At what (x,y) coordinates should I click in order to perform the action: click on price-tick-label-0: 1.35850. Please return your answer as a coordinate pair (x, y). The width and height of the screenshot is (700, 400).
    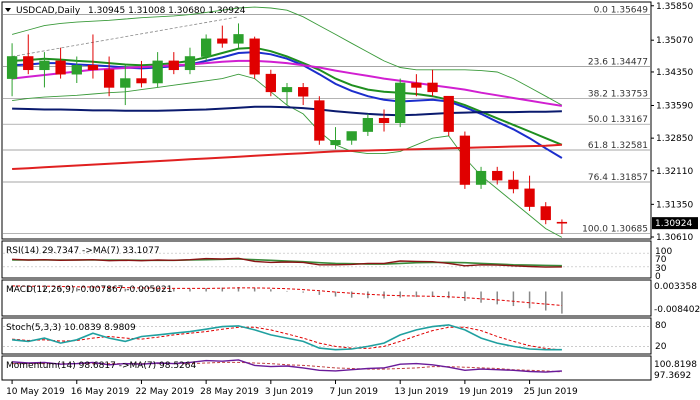
    Looking at the image, I should click on (674, 7).